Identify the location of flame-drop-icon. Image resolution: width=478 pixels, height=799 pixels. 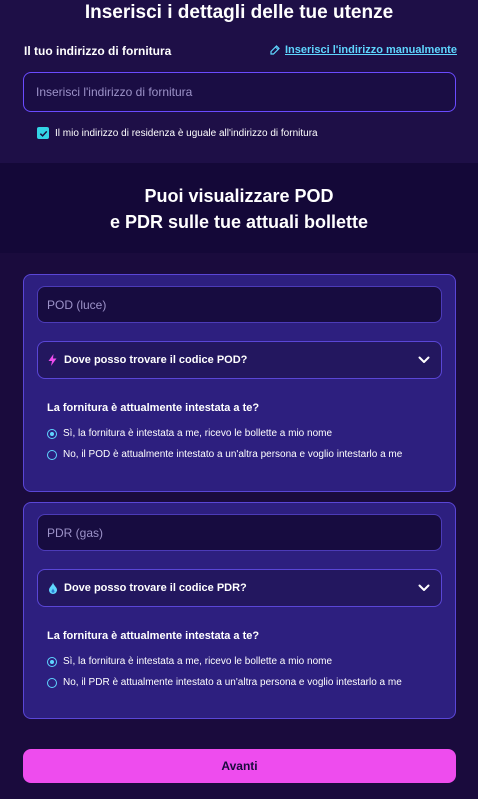
(53, 588).